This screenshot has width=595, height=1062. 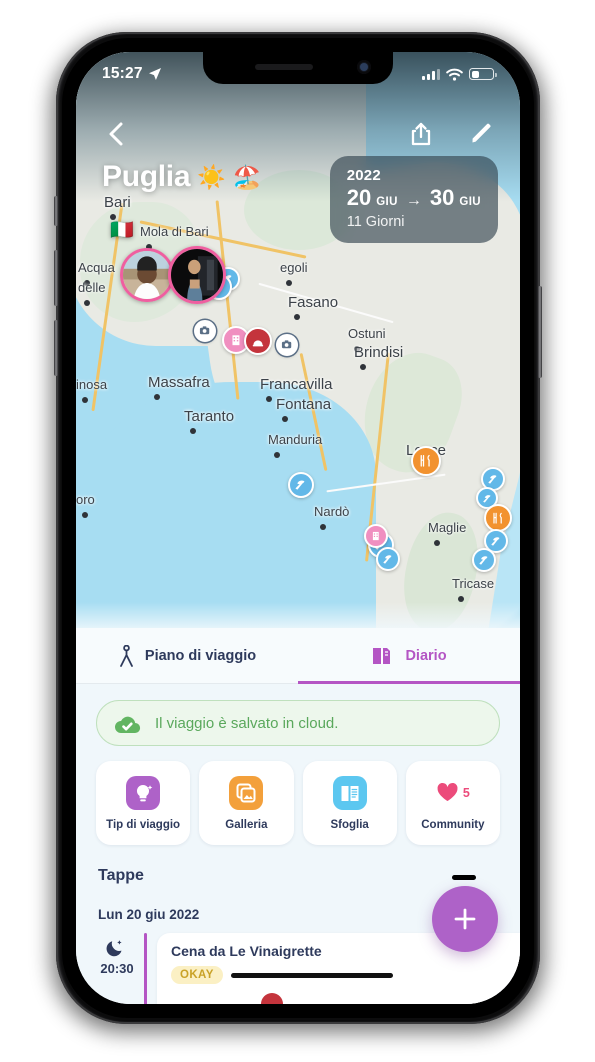 What do you see at coordinates (470, 202) in the screenshot?
I see `trip-end-month: GIU` at bounding box center [470, 202].